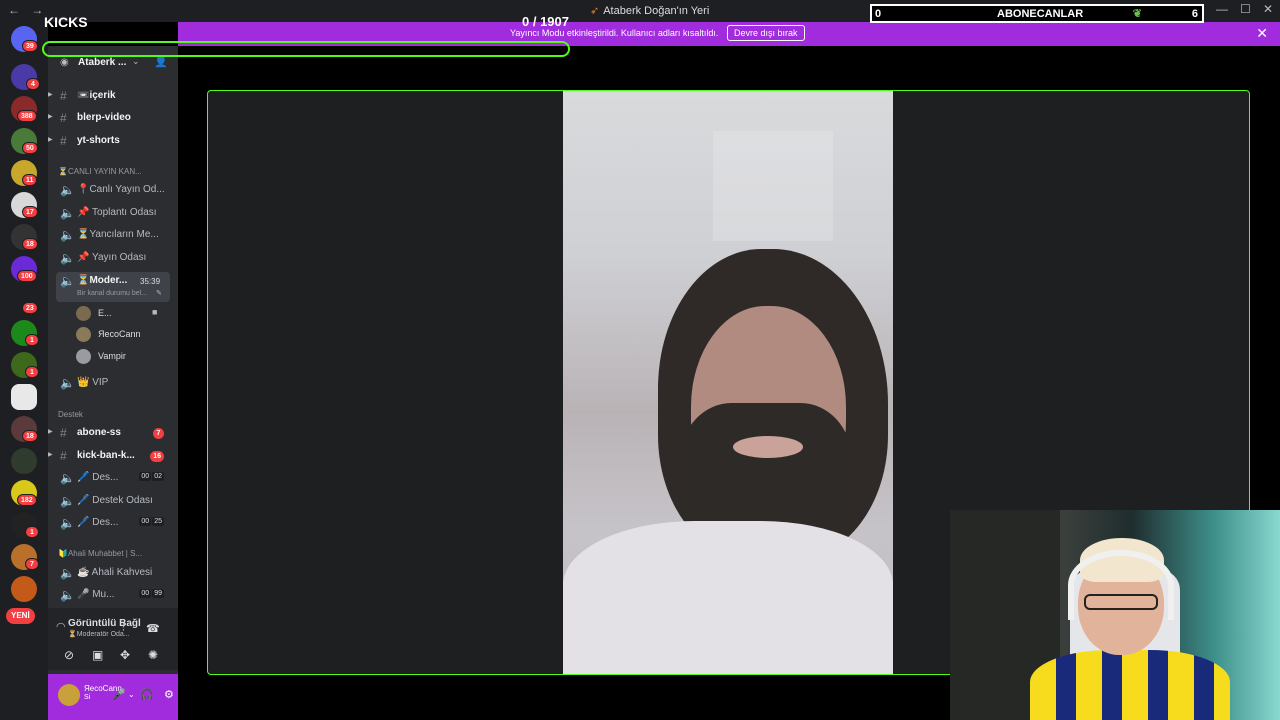  I want to click on server-badge: 7, so click(32, 564).